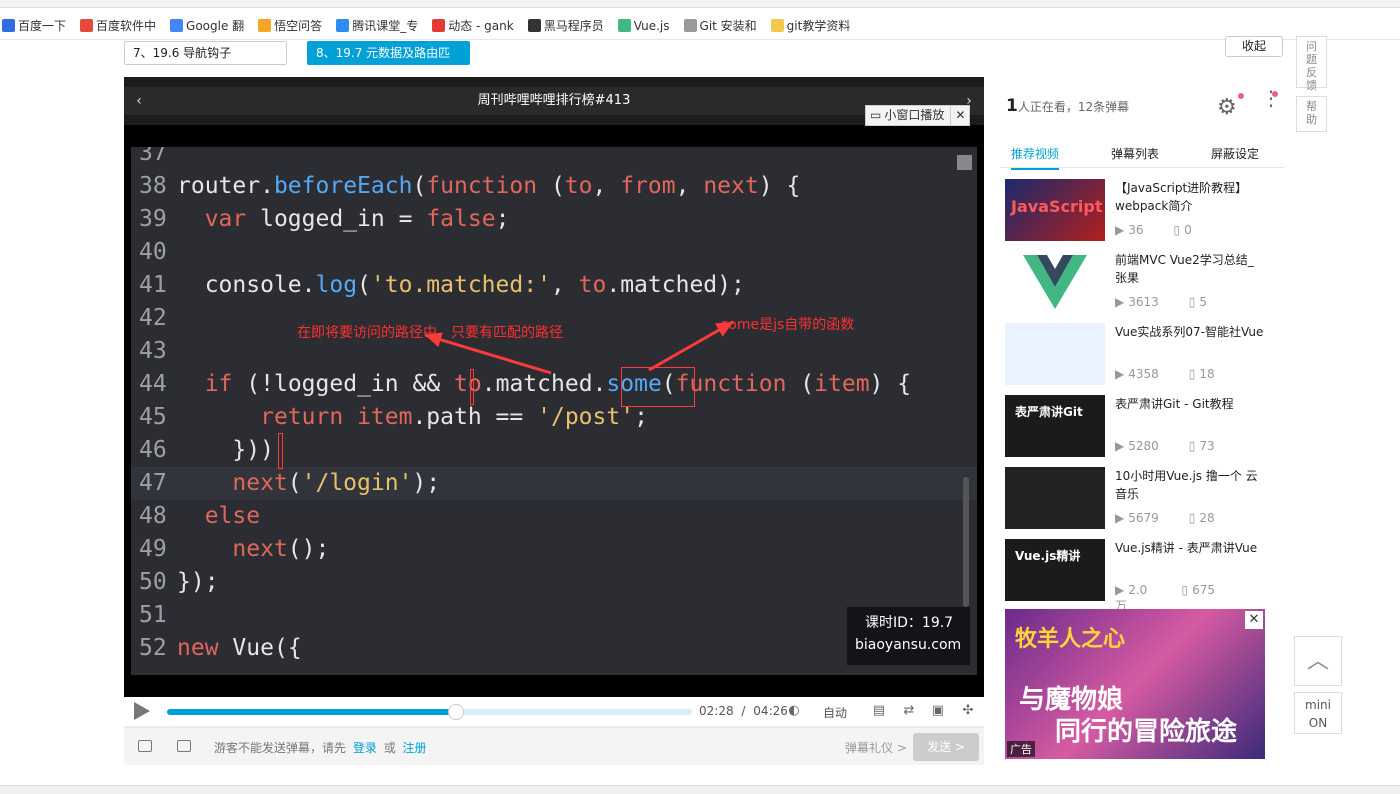 The height and width of the screenshot is (794, 1400). I want to click on play-count: ▶ 3613, so click(1137, 302).